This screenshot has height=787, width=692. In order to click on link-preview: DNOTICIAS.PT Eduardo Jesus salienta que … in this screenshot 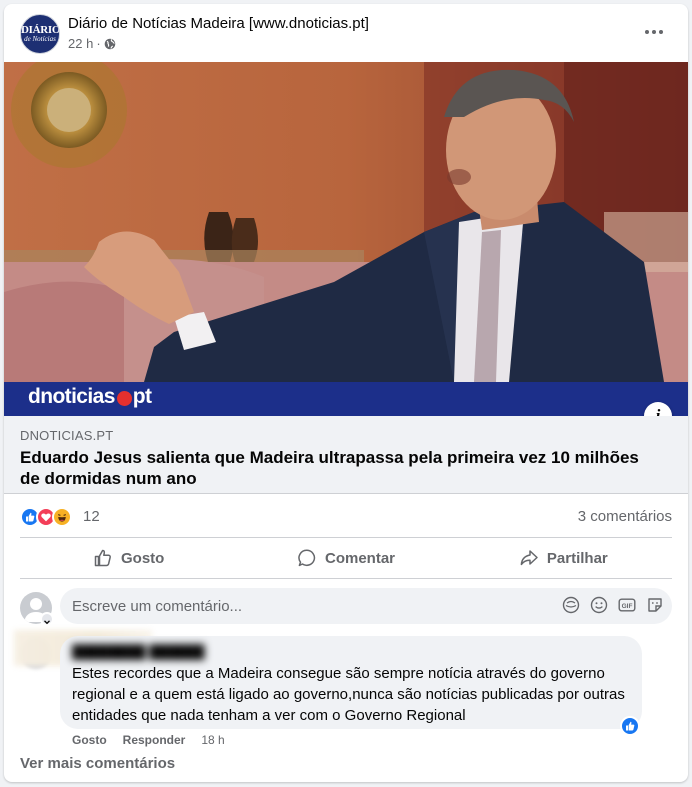, I will do `click(346, 455)`.